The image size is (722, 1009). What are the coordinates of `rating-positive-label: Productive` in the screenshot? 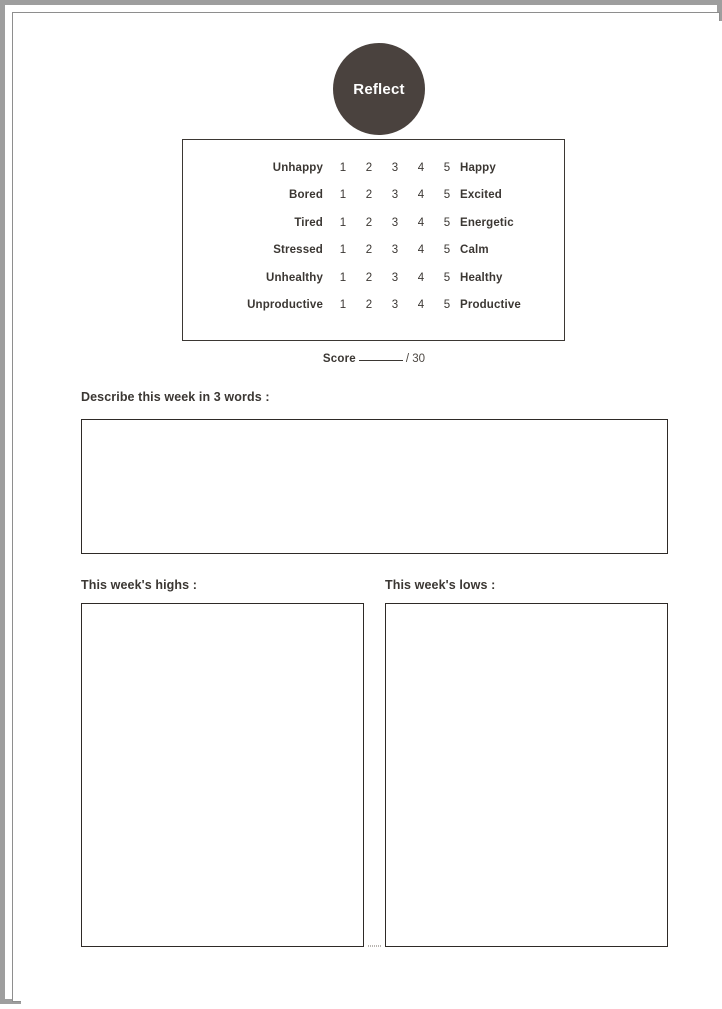 It's located at (490, 305).